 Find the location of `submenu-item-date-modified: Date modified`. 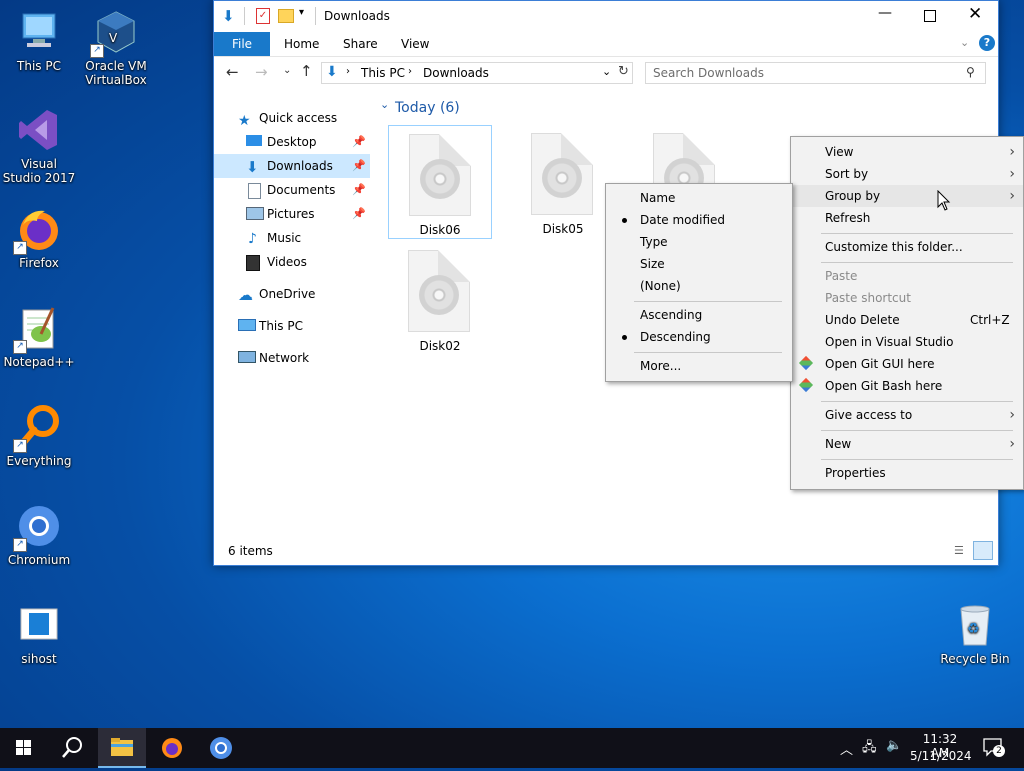

submenu-item-date-modified: Date modified is located at coordinates (699, 220).